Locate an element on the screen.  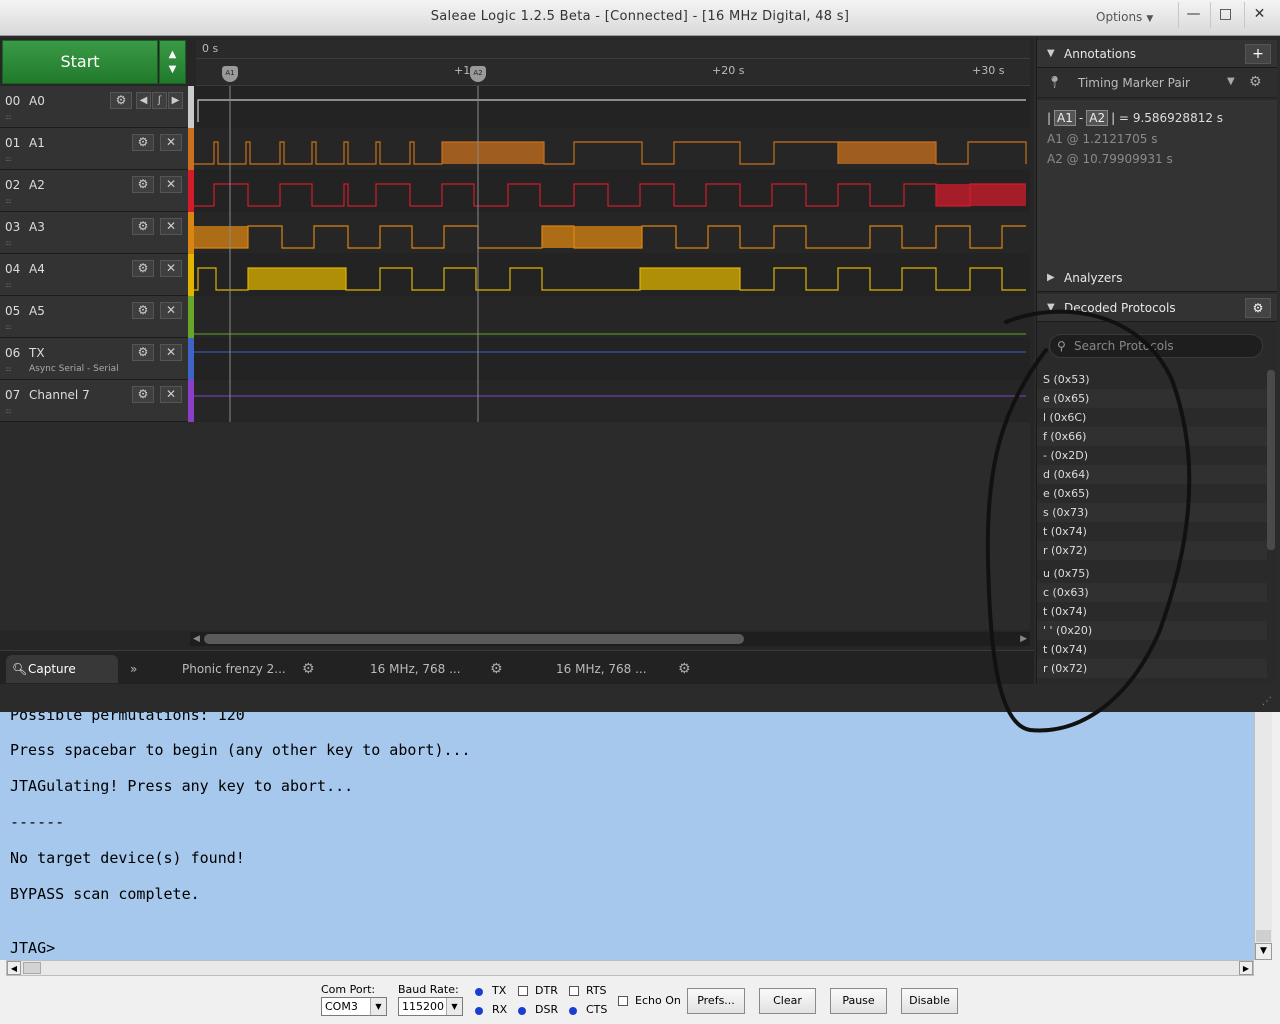
timing-marker-a2: A2 is located at coordinates (478, 74).